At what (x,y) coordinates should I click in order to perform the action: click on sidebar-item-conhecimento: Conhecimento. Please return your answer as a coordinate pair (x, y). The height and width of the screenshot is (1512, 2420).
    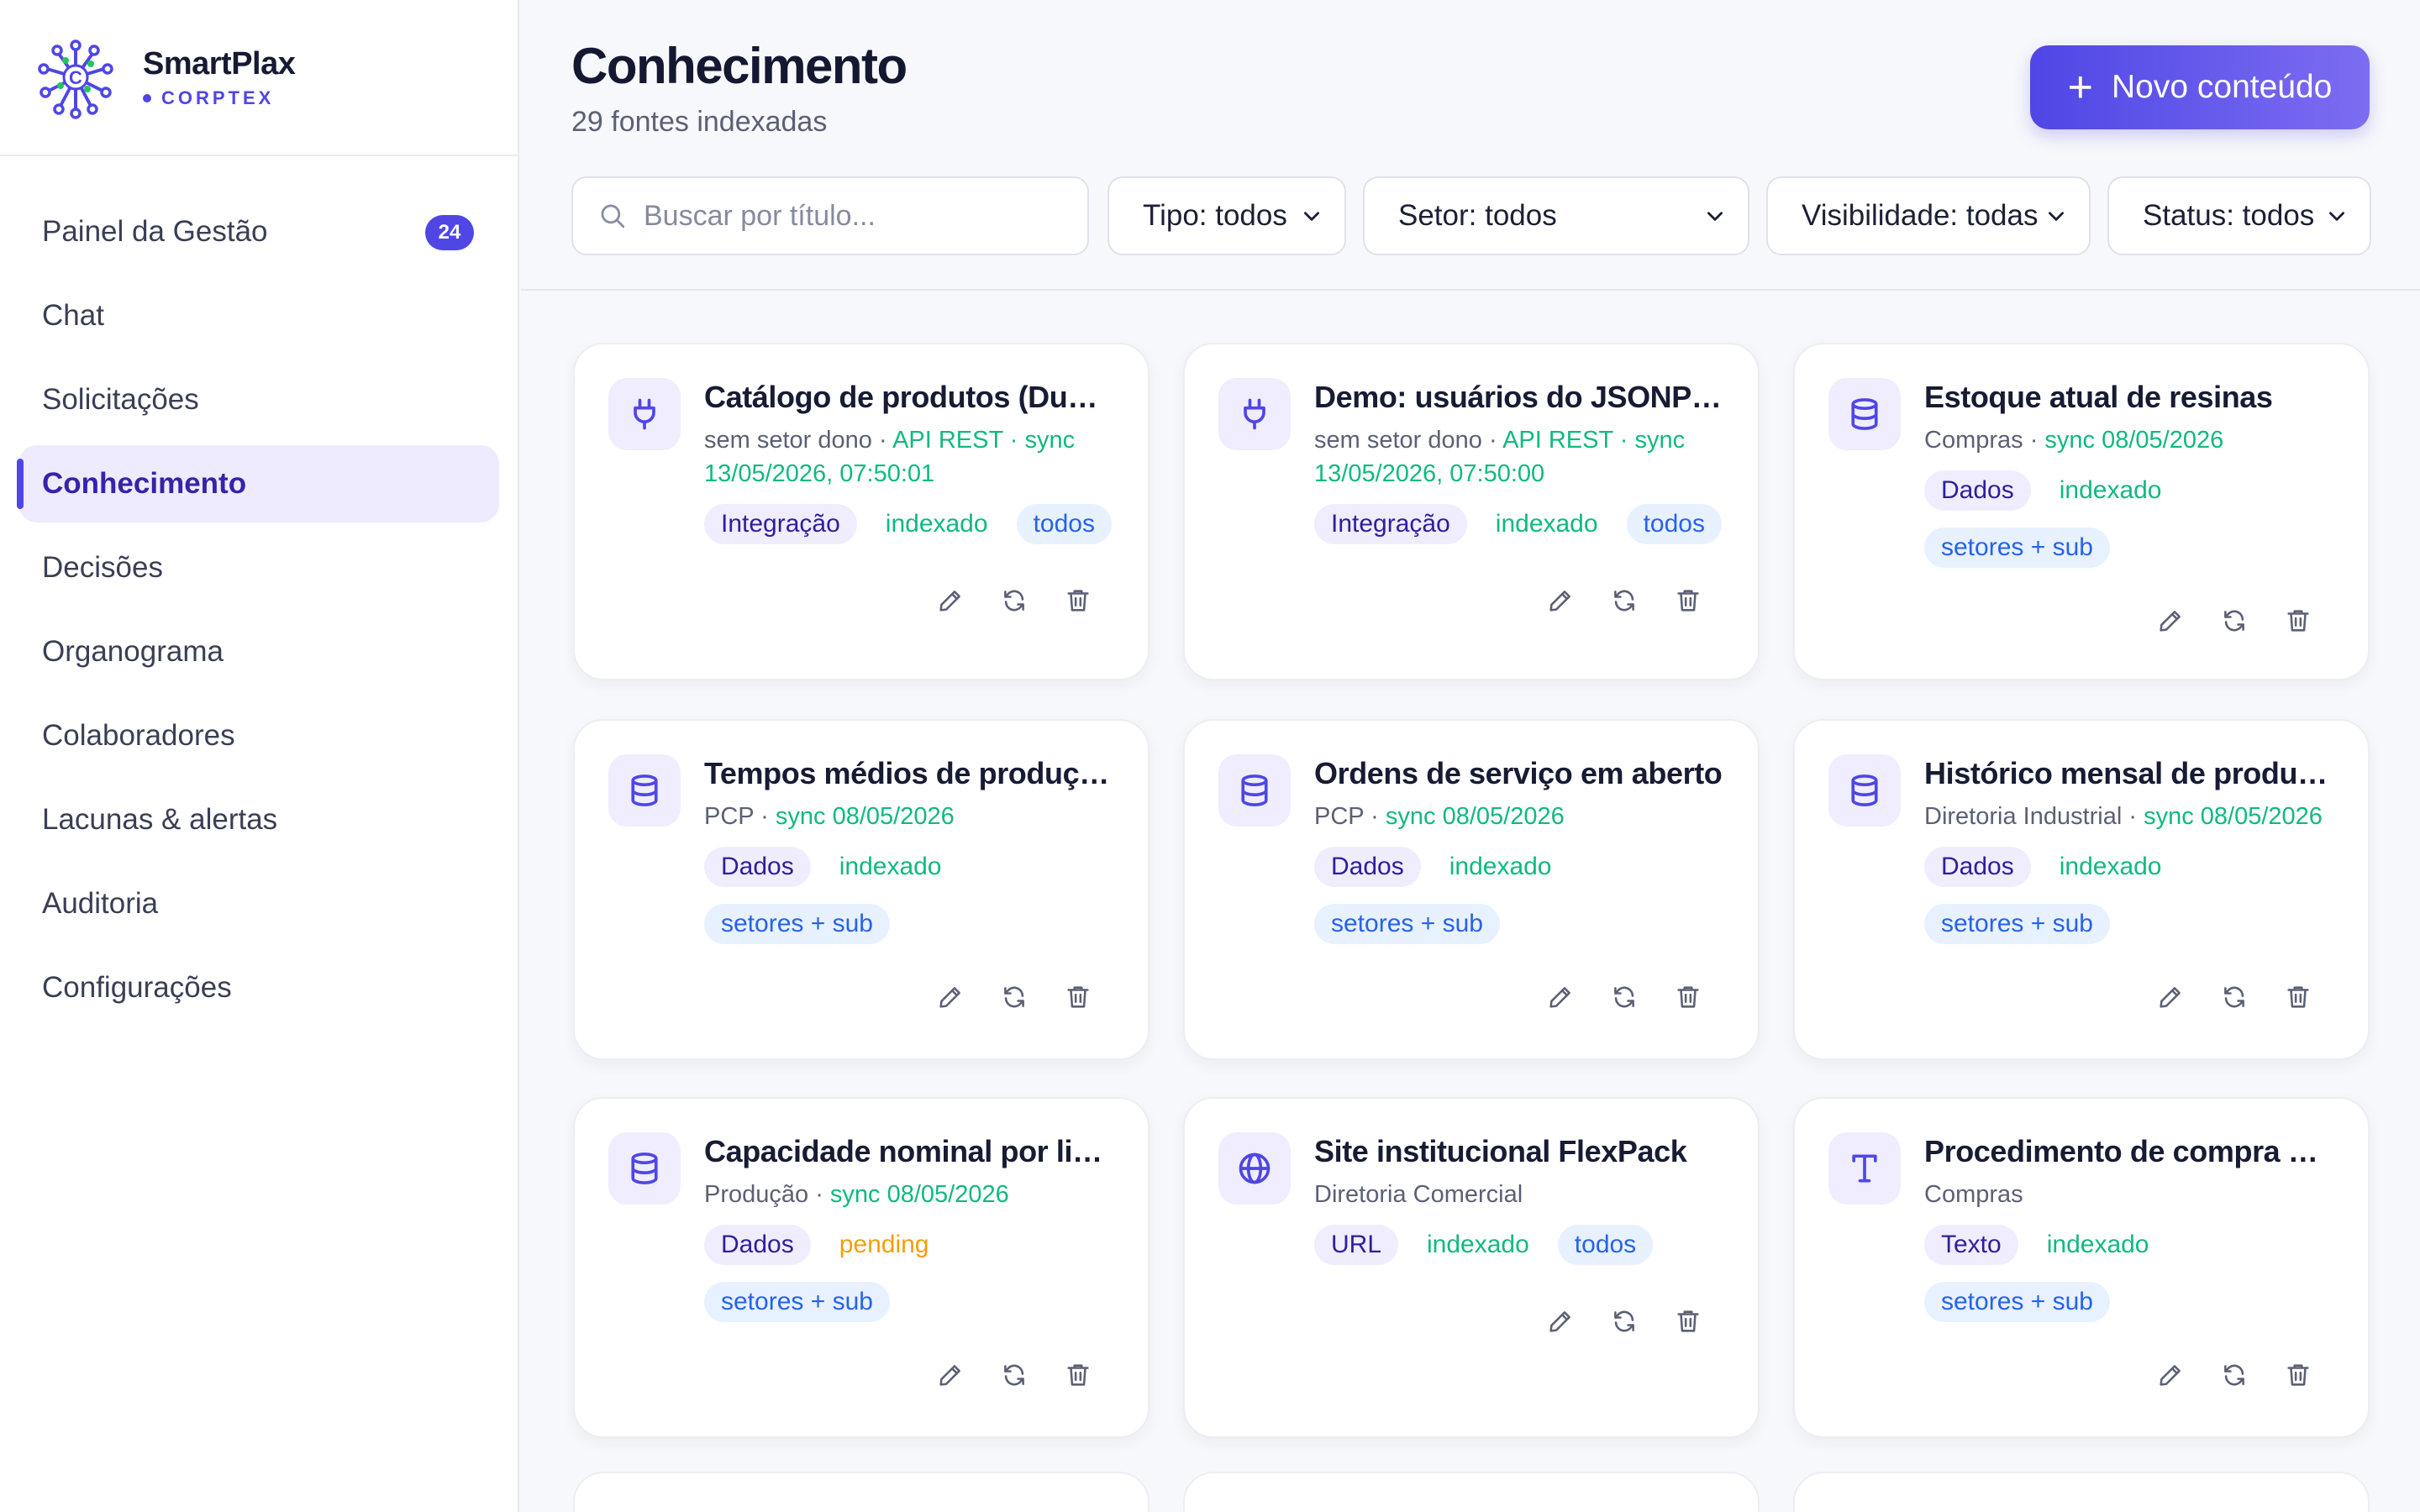
    Looking at the image, I should click on (258, 483).